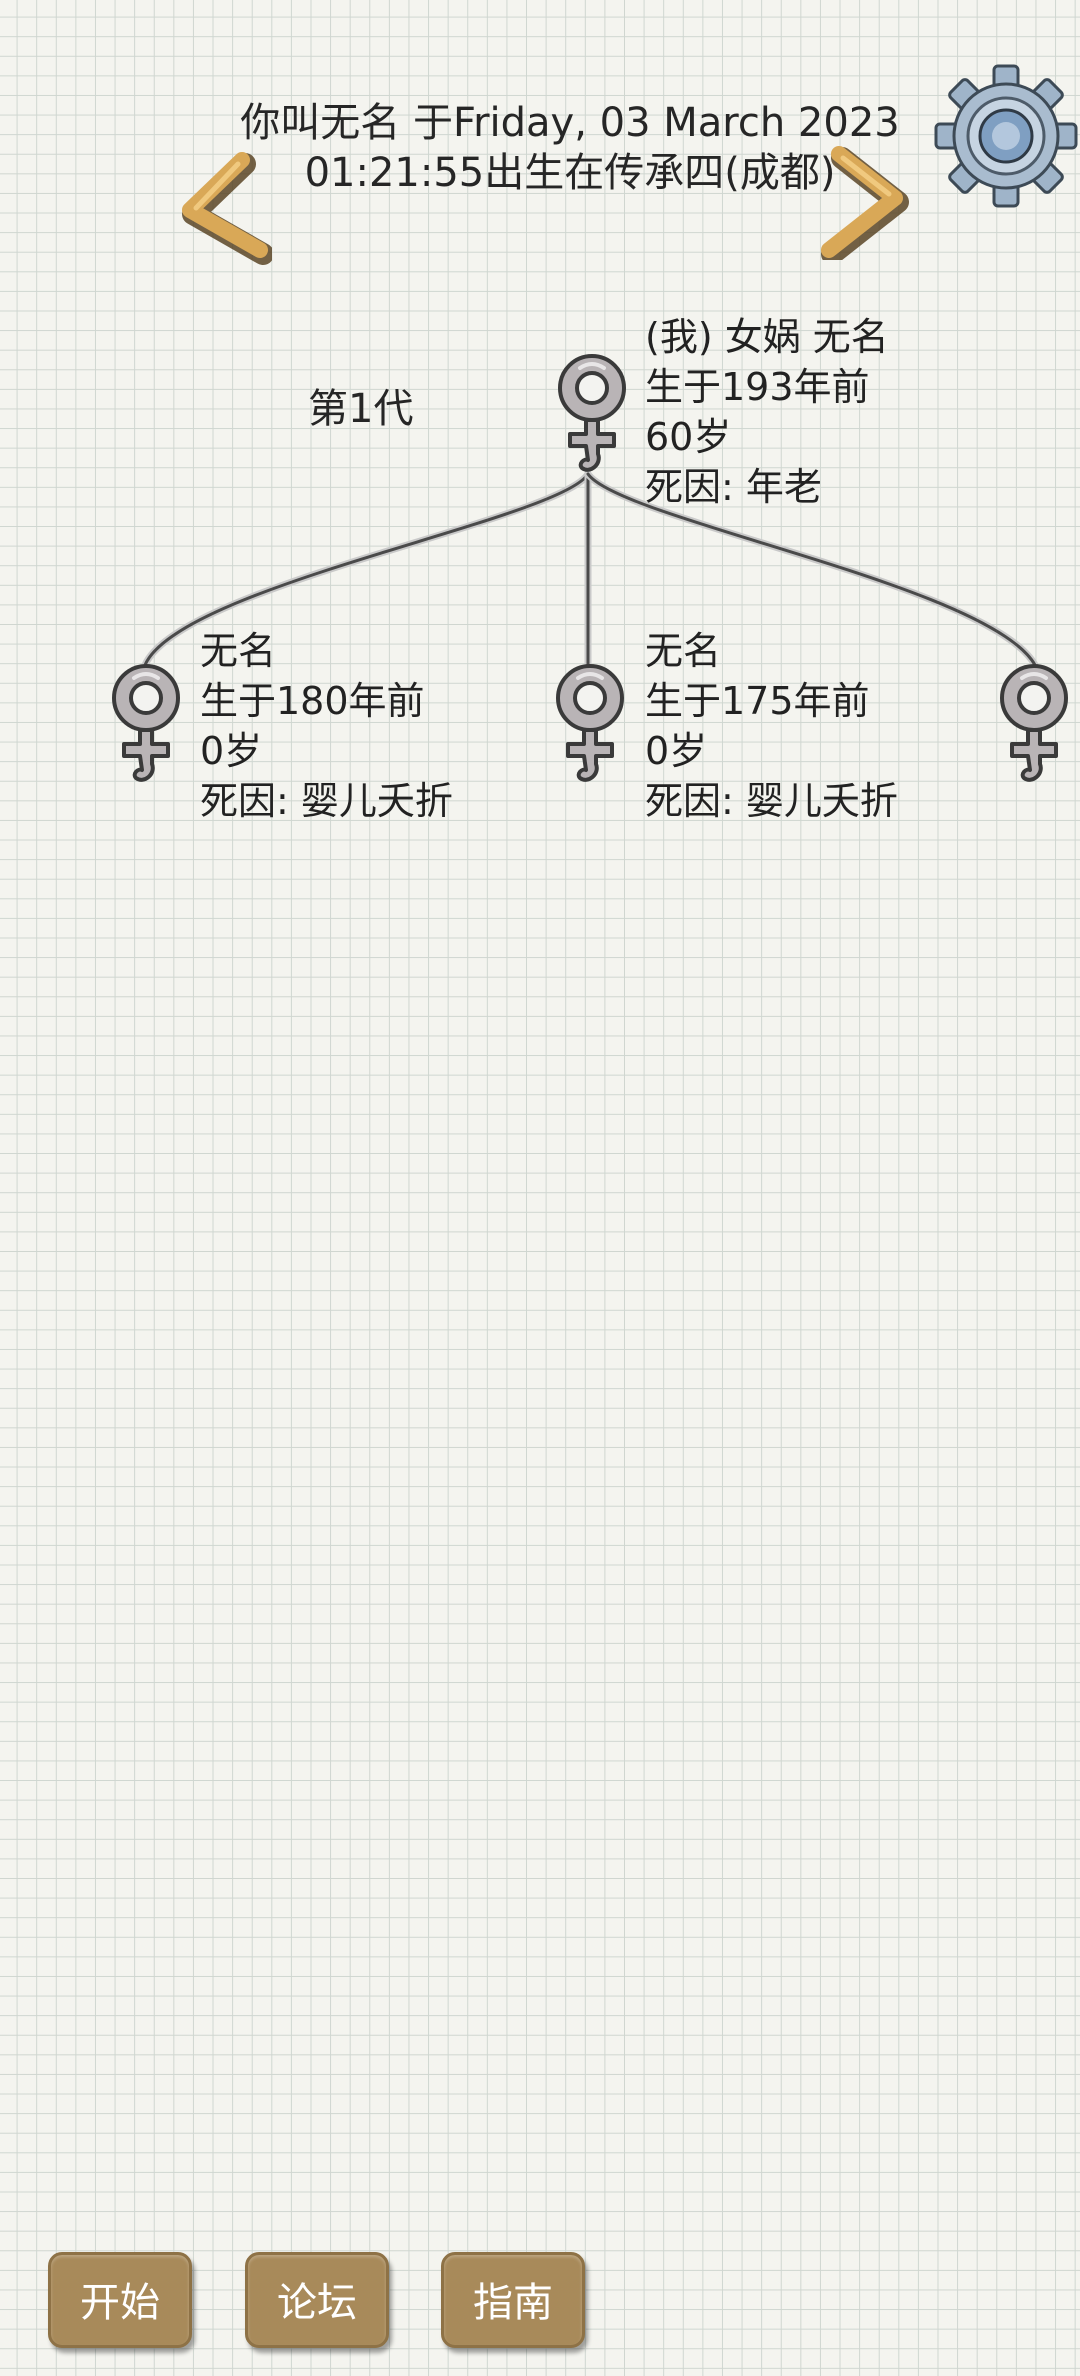 The width and height of the screenshot is (1080, 2376). I want to click on start-button: 开始, so click(120, 2300).